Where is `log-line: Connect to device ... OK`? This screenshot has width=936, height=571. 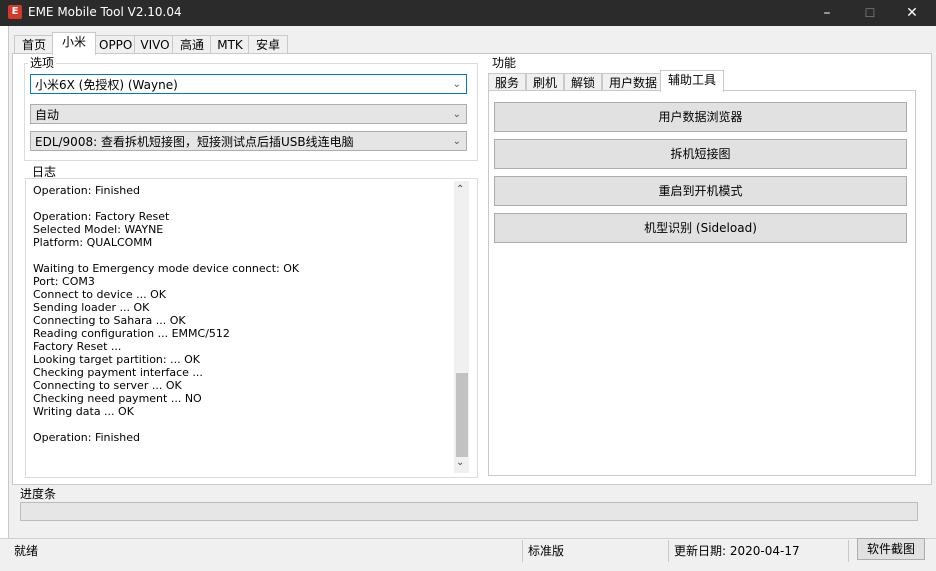 log-line: Connect to device ... OK is located at coordinates (100, 294).